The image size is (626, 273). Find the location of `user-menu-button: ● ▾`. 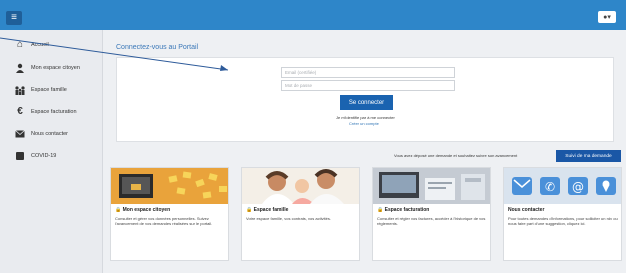

user-menu-button: ● ▾ is located at coordinates (607, 17).